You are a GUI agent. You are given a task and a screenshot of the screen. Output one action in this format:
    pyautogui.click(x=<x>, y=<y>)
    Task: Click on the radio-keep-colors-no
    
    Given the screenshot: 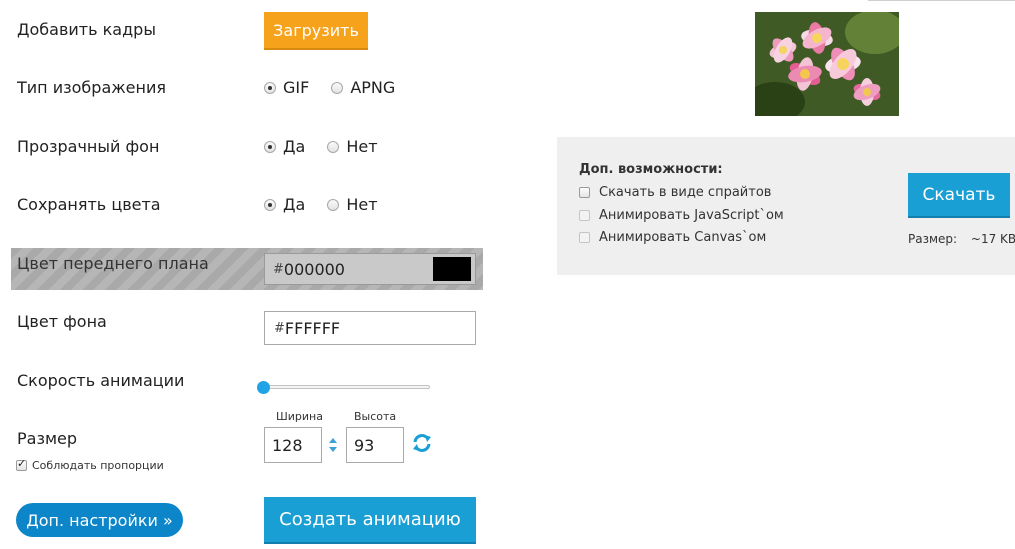 What is the action you would take?
    pyautogui.click(x=333, y=204)
    